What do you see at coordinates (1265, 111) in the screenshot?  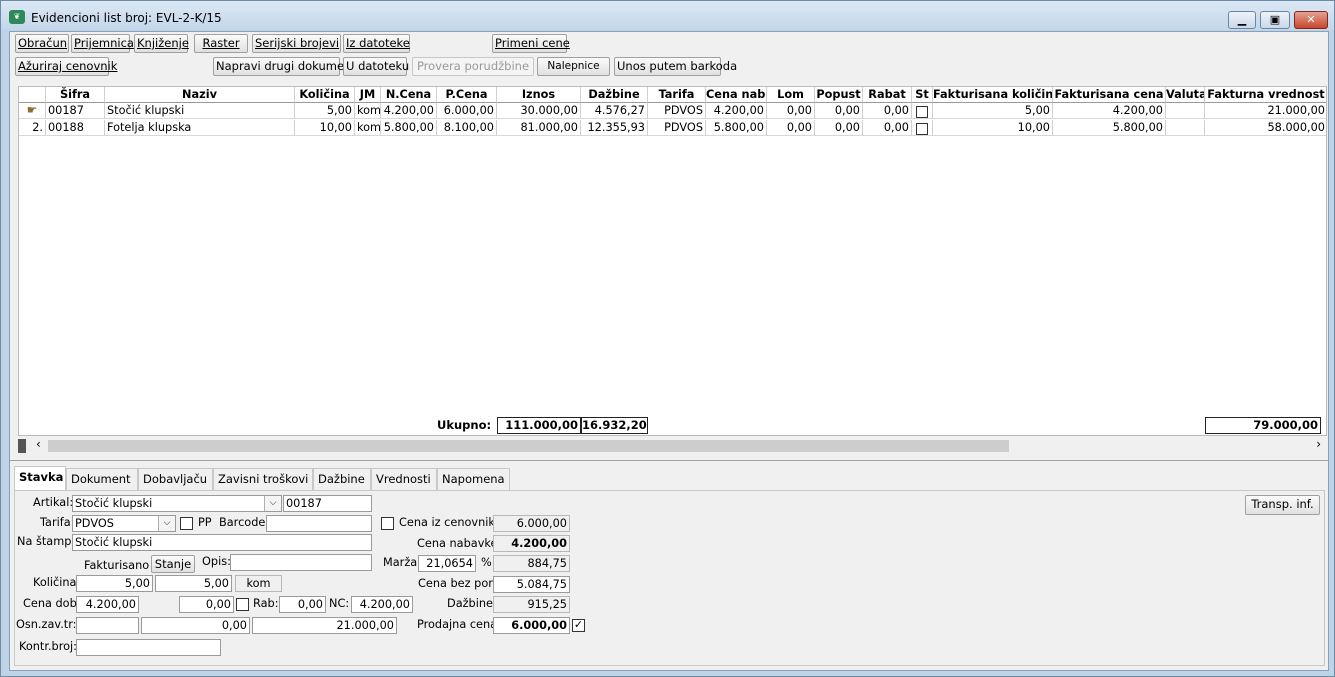 I see `cell-fakturna-vrednost: 21.000,00` at bounding box center [1265, 111].